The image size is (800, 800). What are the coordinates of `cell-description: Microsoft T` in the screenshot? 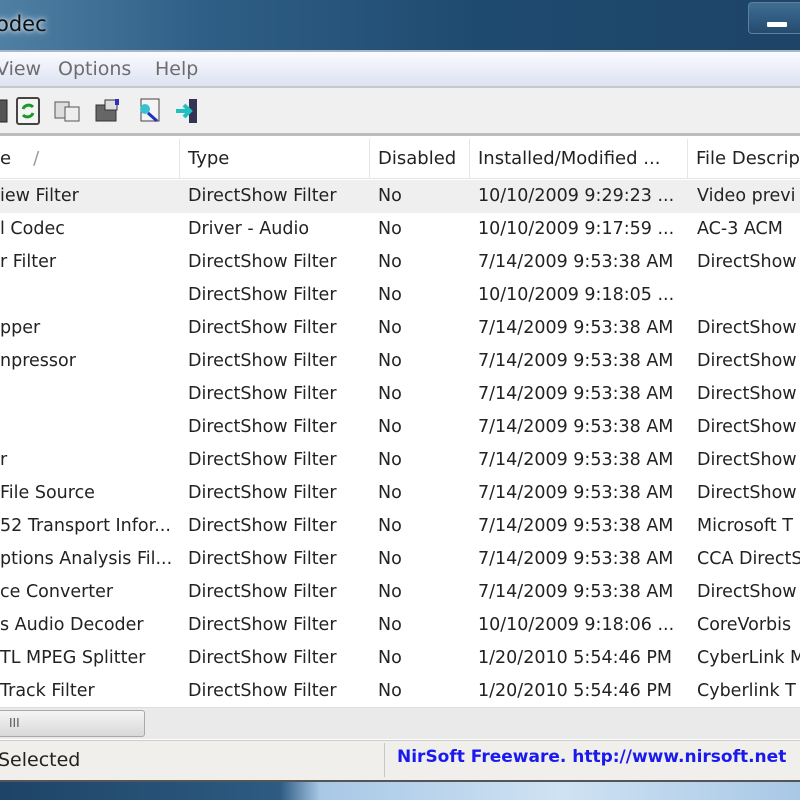 It's located at (745, 526).